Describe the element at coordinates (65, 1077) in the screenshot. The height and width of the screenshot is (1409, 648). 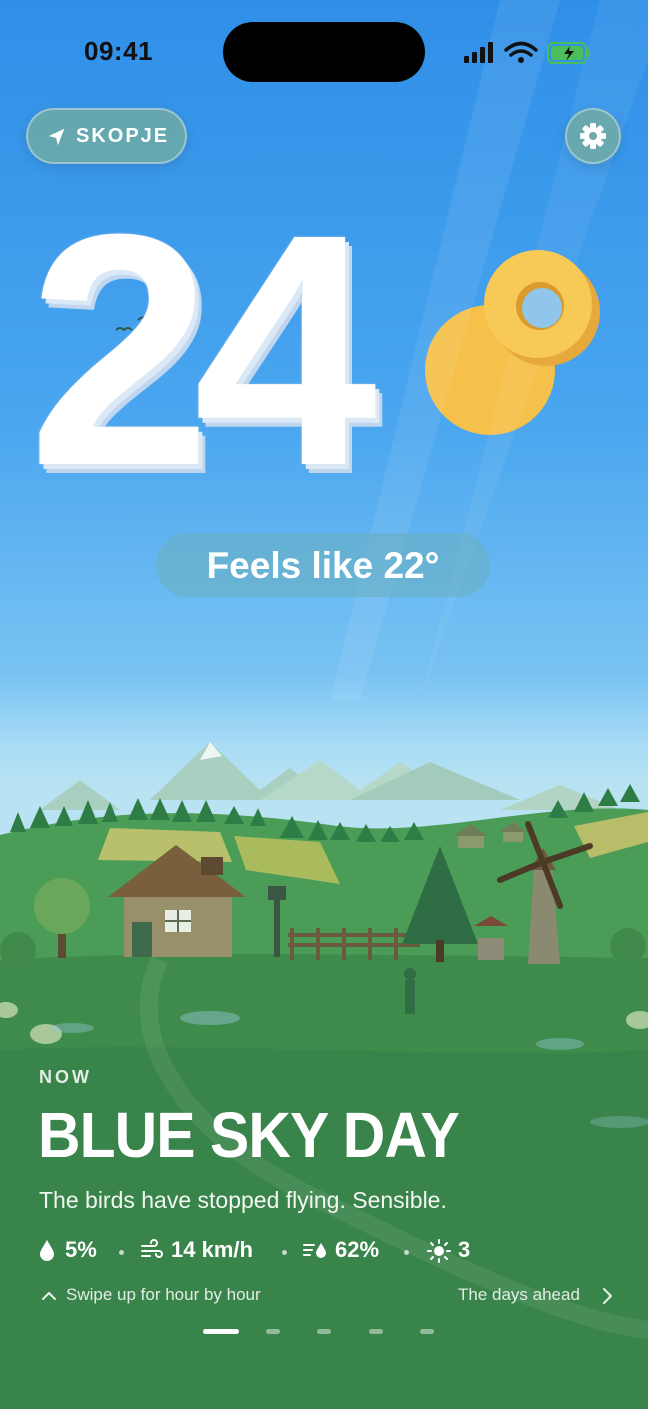
I see `now-label: NOW` at that location.